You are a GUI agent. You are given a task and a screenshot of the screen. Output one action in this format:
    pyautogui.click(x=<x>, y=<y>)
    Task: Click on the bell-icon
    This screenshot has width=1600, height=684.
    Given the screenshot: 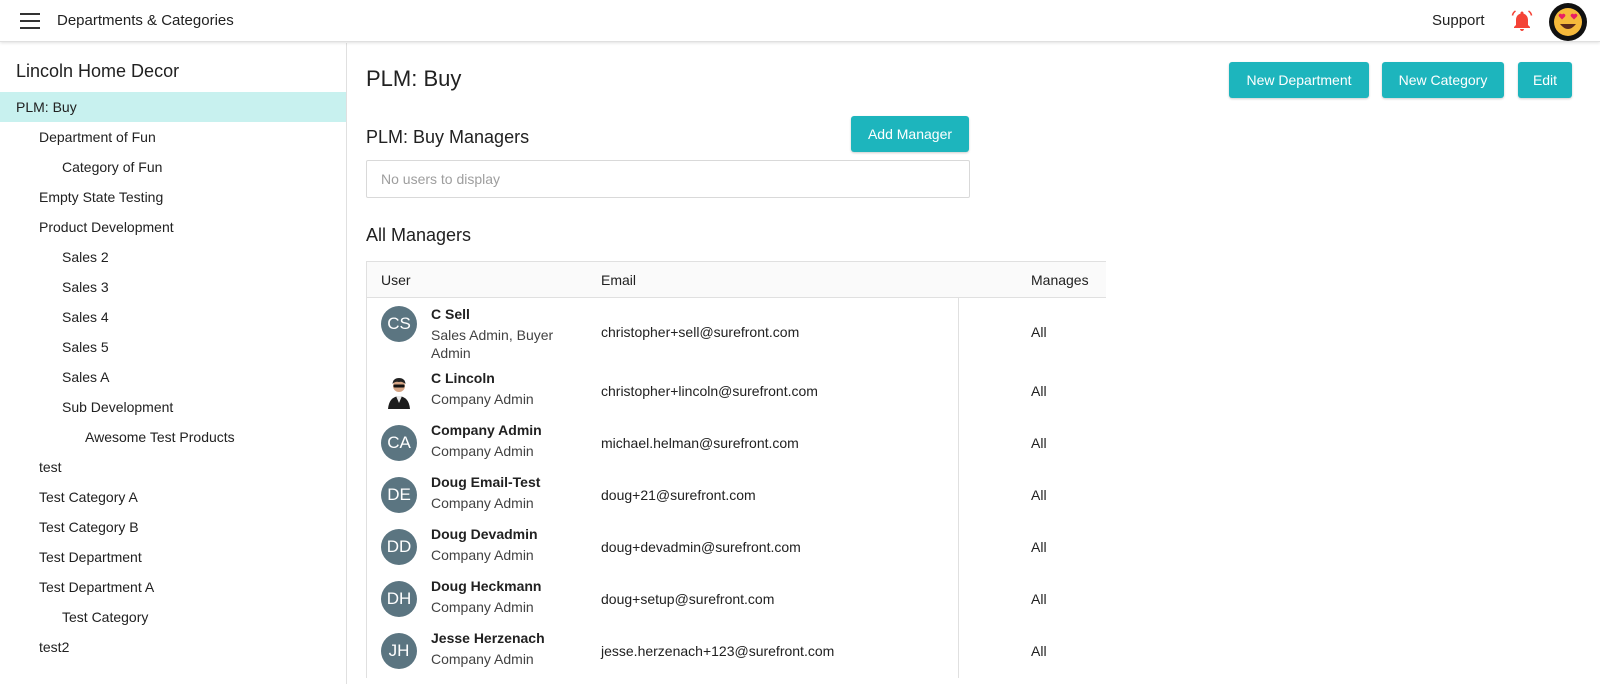 What is the action you would take?
    pyautogui.click(x=1522, y=21)
    